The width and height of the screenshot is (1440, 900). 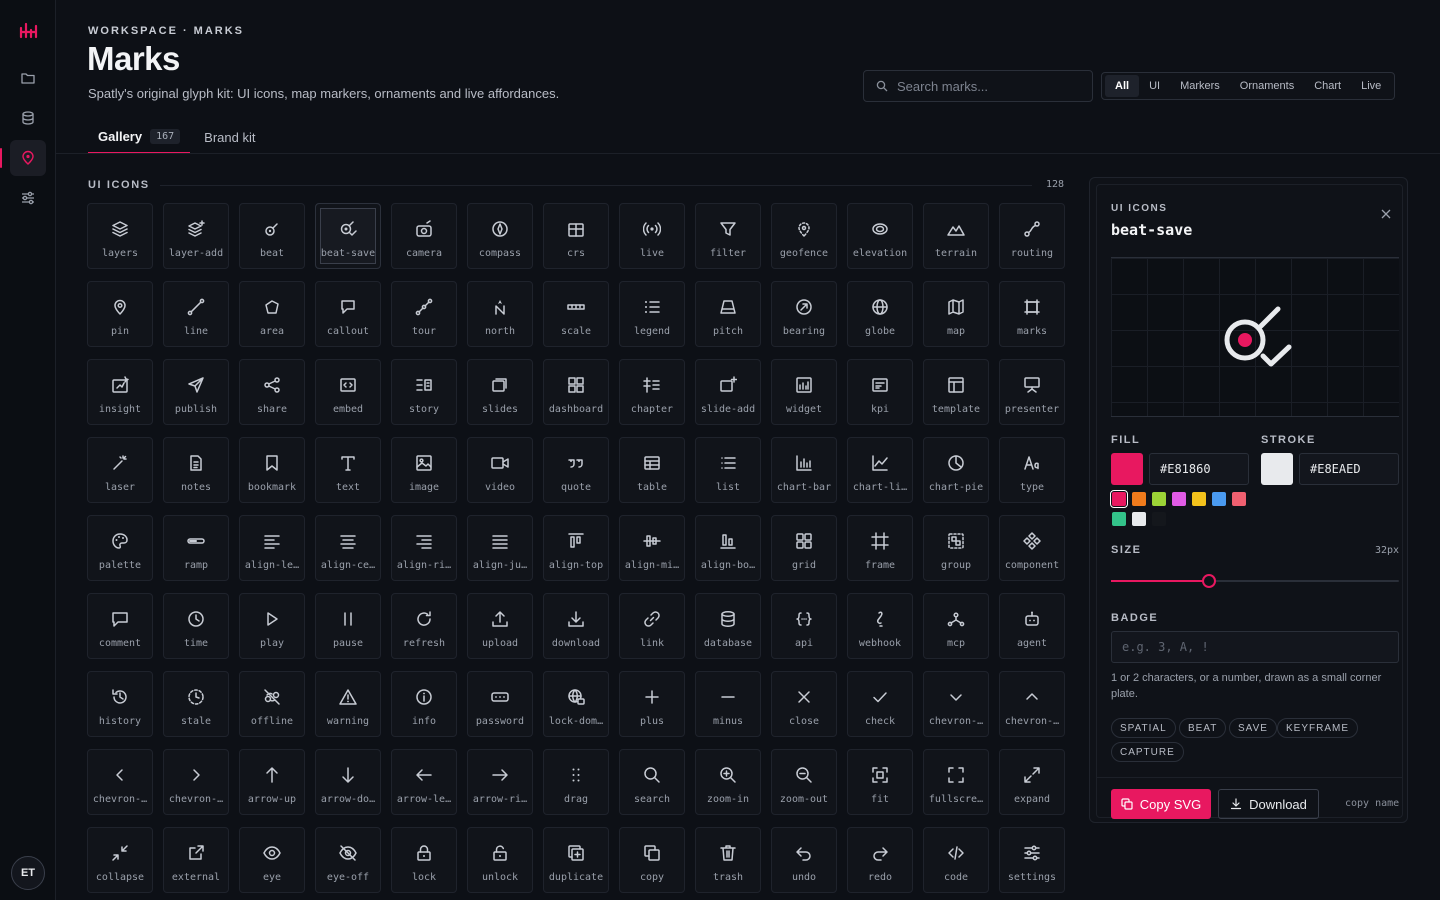 What do you see at coordinates (576, 392) in the screenshot?
I see `icon-tile: dashboard` at bounding box center [576, 392].